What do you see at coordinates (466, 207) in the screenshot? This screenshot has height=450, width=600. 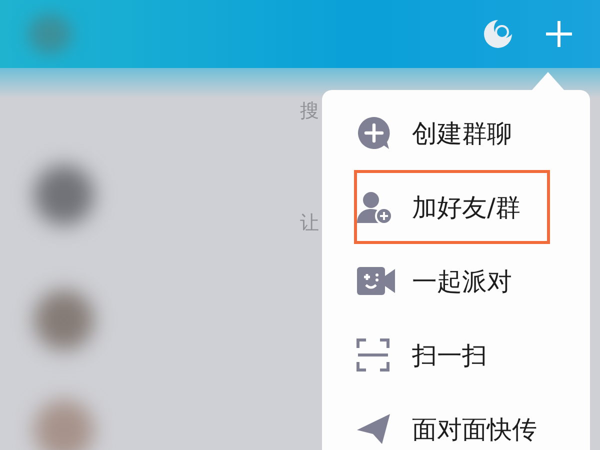 I see `menu-item-label: 加好友/群` at bounding box center [466, 207].